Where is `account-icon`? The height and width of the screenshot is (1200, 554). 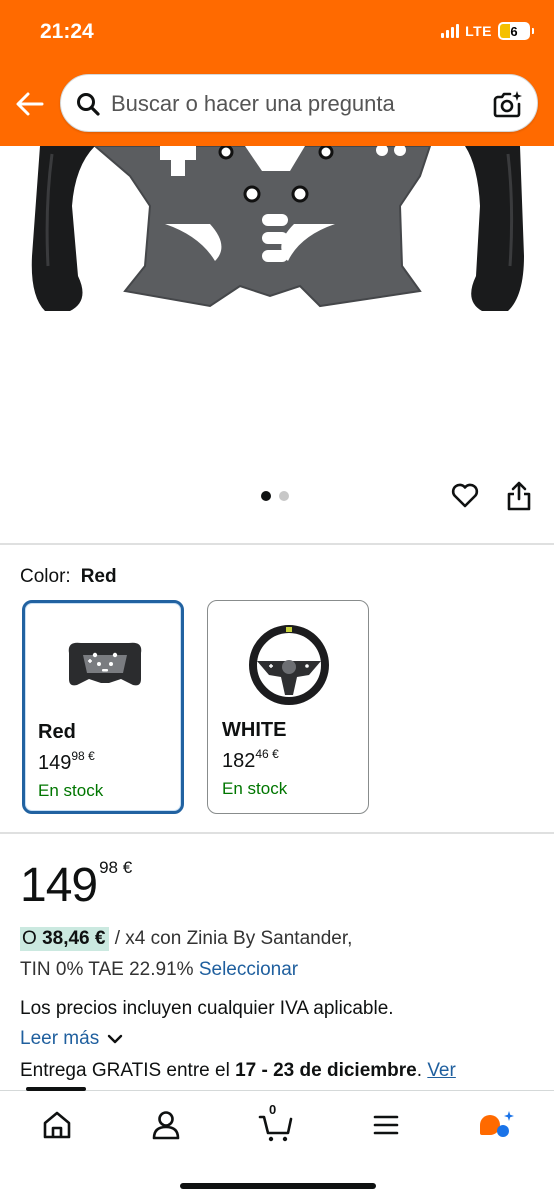
account-icon is located at coordinates (166, 1125).